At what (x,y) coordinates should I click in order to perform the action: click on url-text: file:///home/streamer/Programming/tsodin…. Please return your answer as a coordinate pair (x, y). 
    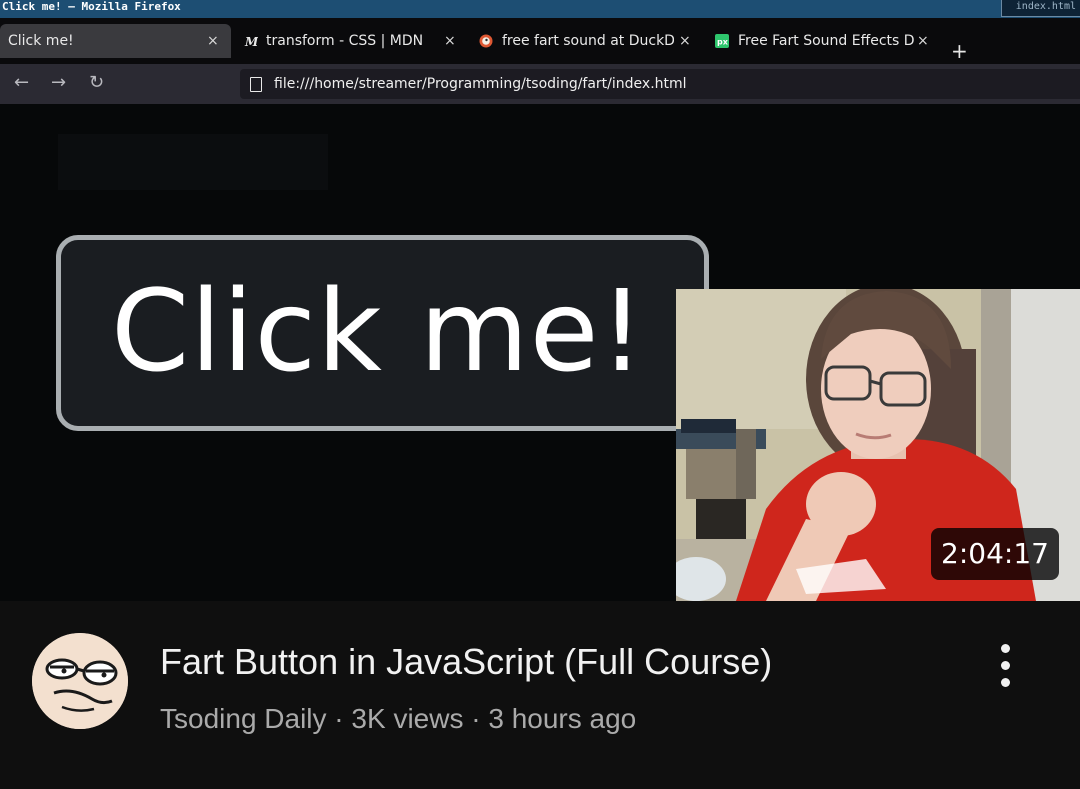
    Looking at the image, I should click on (480, 84).